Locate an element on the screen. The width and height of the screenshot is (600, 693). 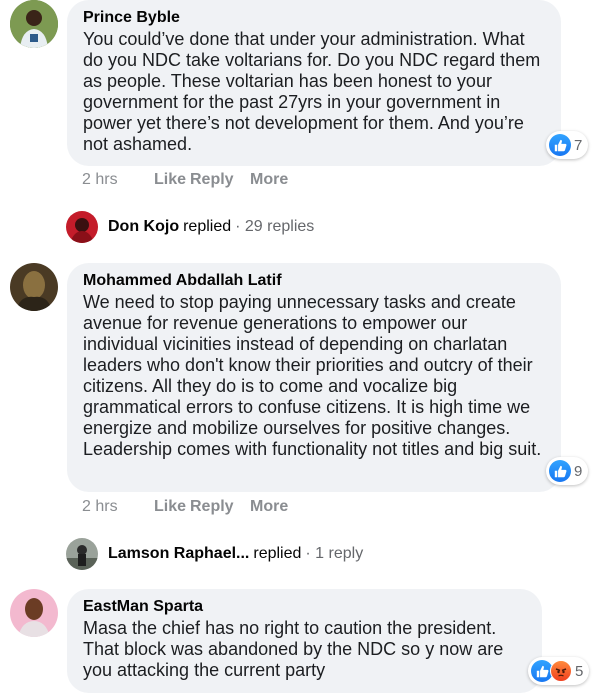
reaction-count: 5 is located at coordinates (579, 671).